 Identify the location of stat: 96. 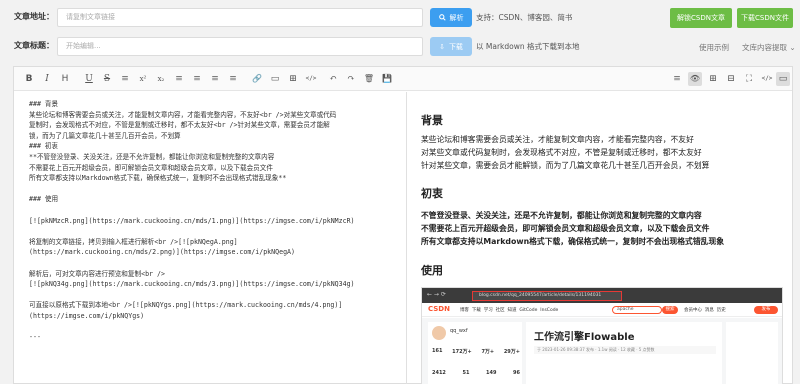
(516, 373).